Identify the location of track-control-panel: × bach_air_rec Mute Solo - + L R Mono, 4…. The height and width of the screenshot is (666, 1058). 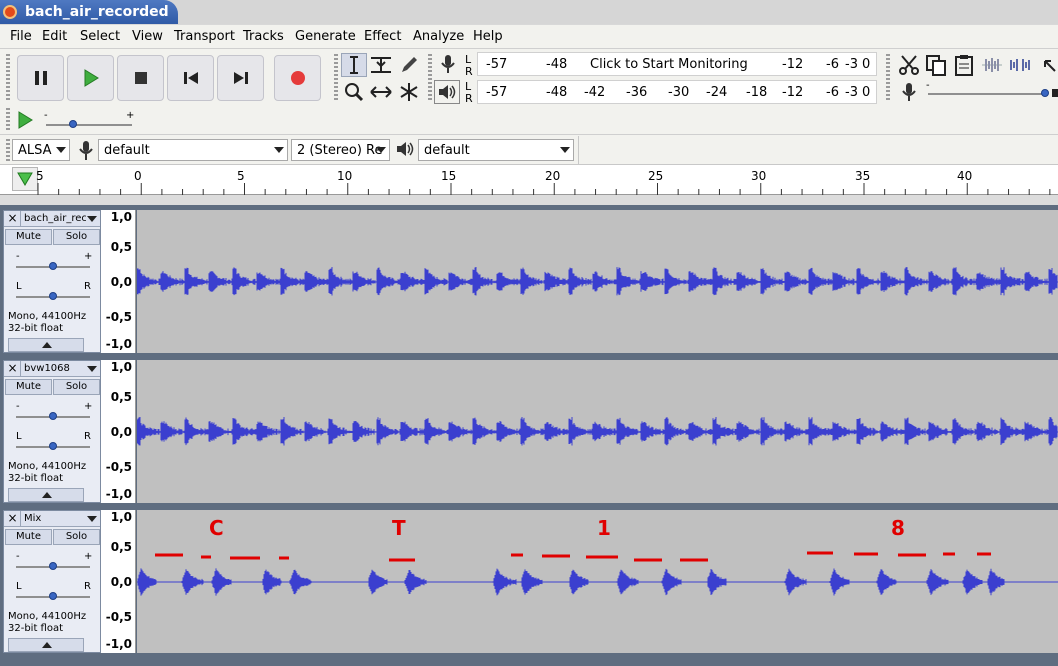
(52, 281).